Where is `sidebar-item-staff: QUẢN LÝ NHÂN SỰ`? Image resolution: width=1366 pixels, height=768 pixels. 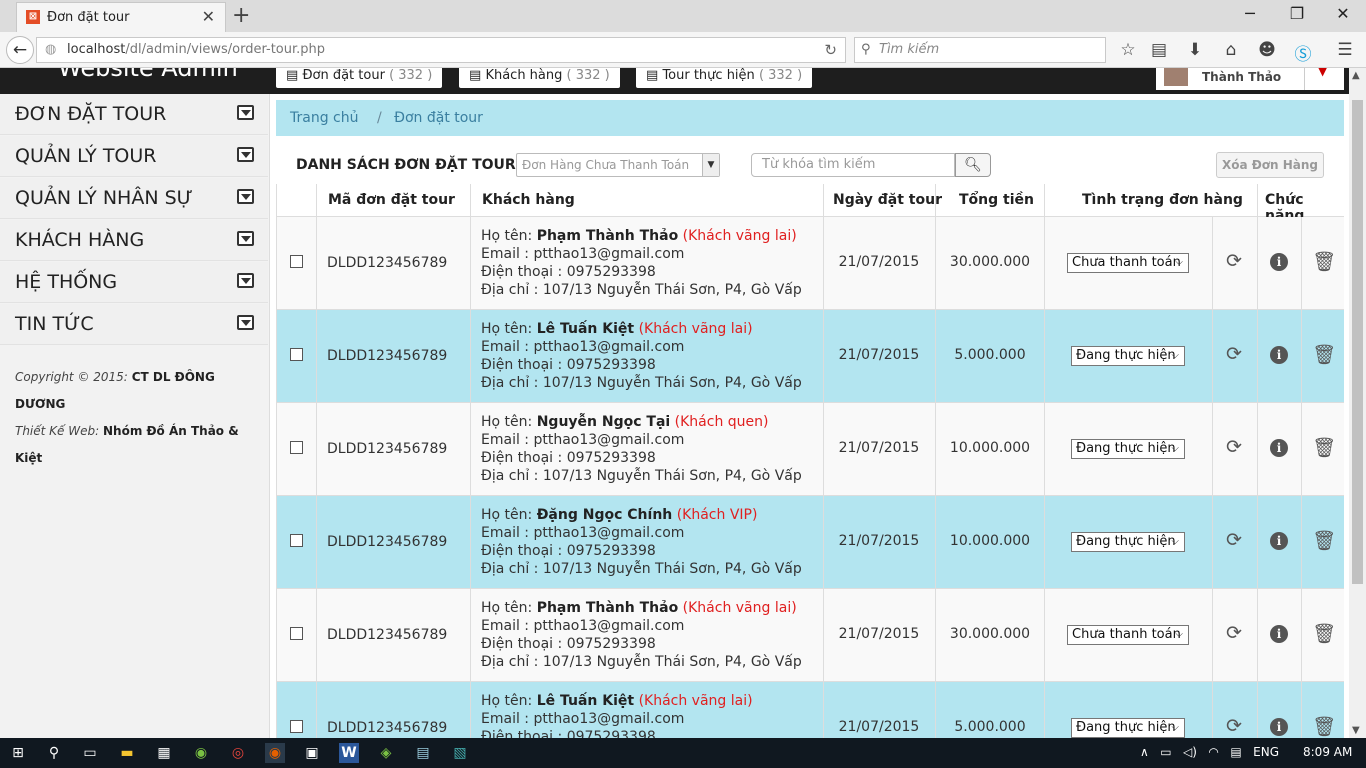
sidebar-item-staff: QUẢN LÝ NHÂN SỰ is located at coordinates (134, 198).